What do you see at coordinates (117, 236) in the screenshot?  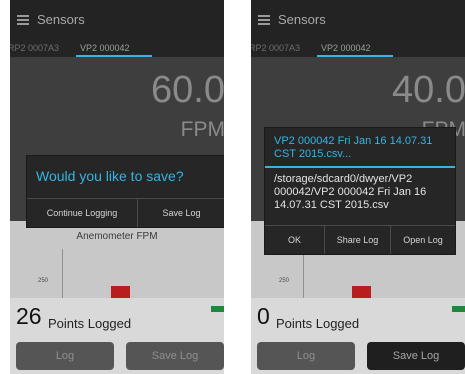 I see `chart-title: Anemometer FPM` at bounding box center [117, 236].